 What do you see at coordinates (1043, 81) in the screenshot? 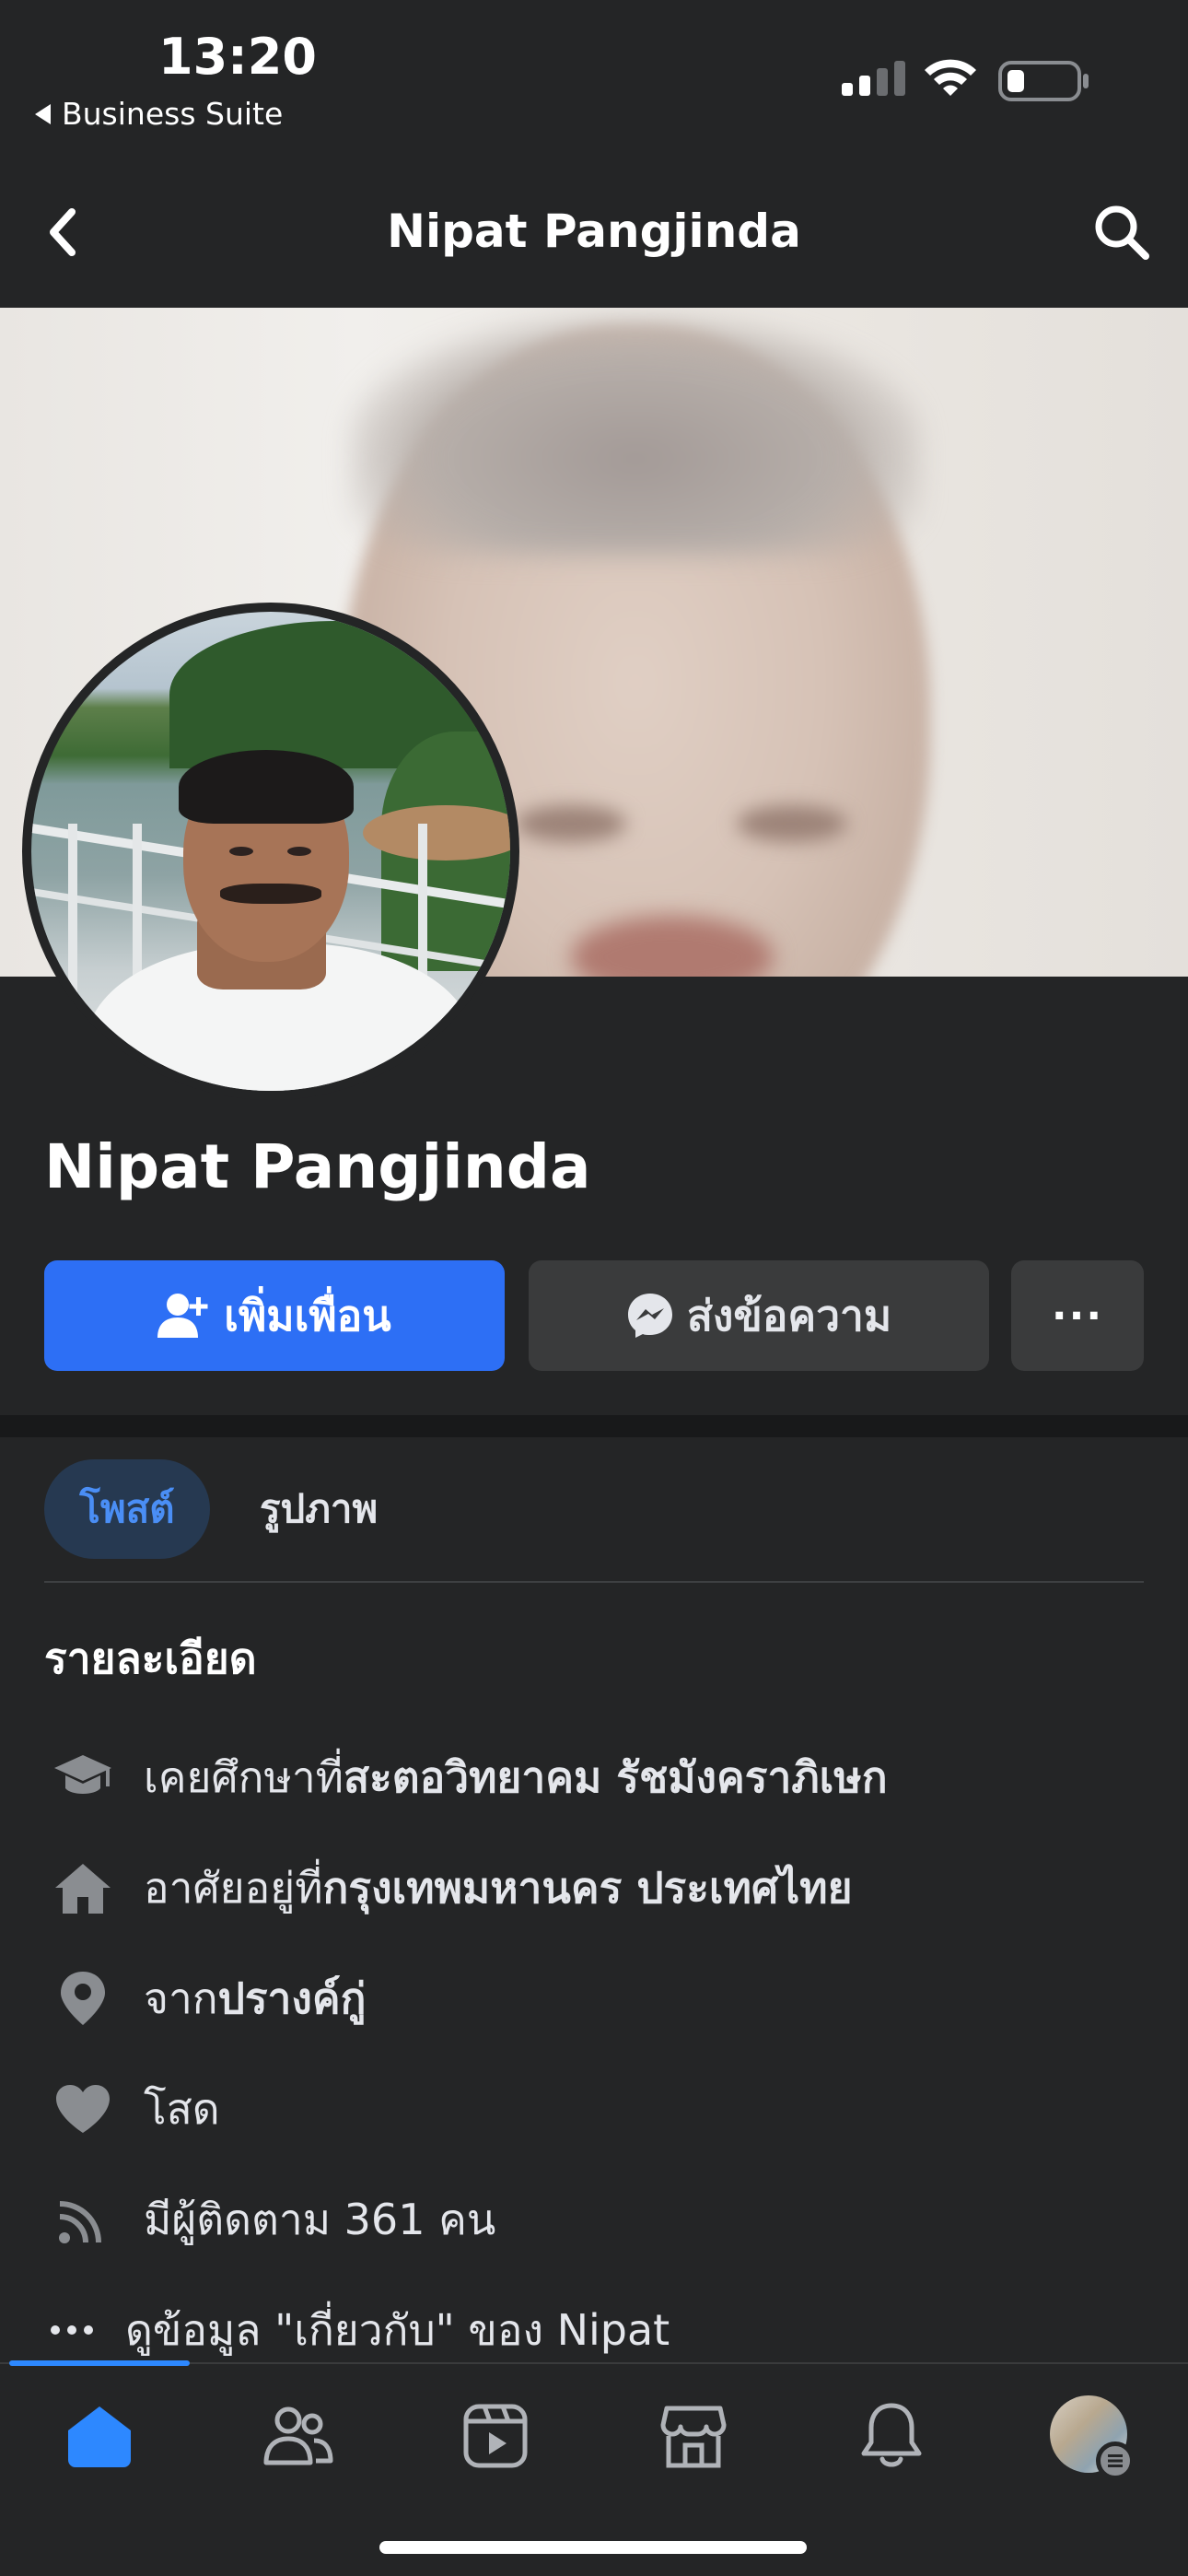
I see `battery-icon` at bounding box center [1043, 81].